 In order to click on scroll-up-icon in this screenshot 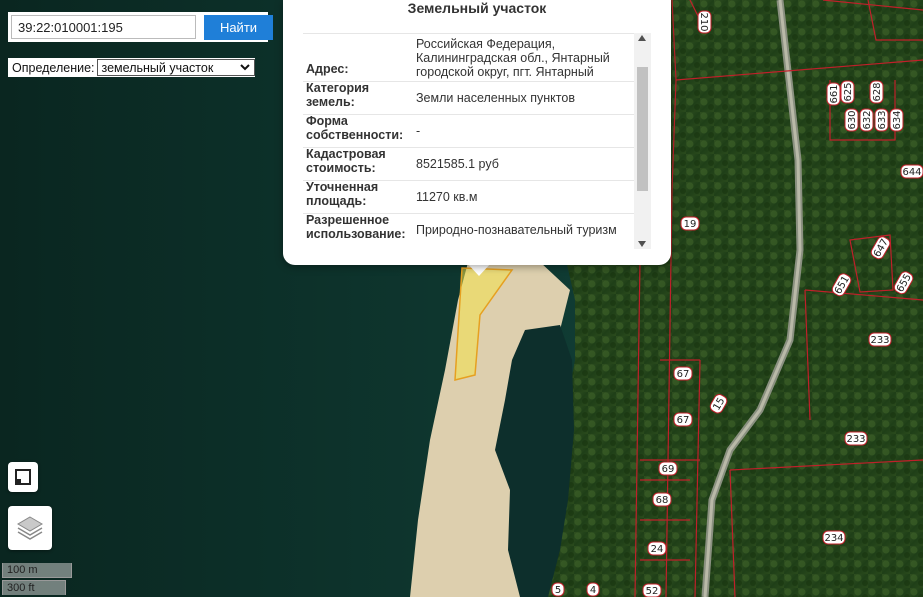, I will do `click(642, 38)`.